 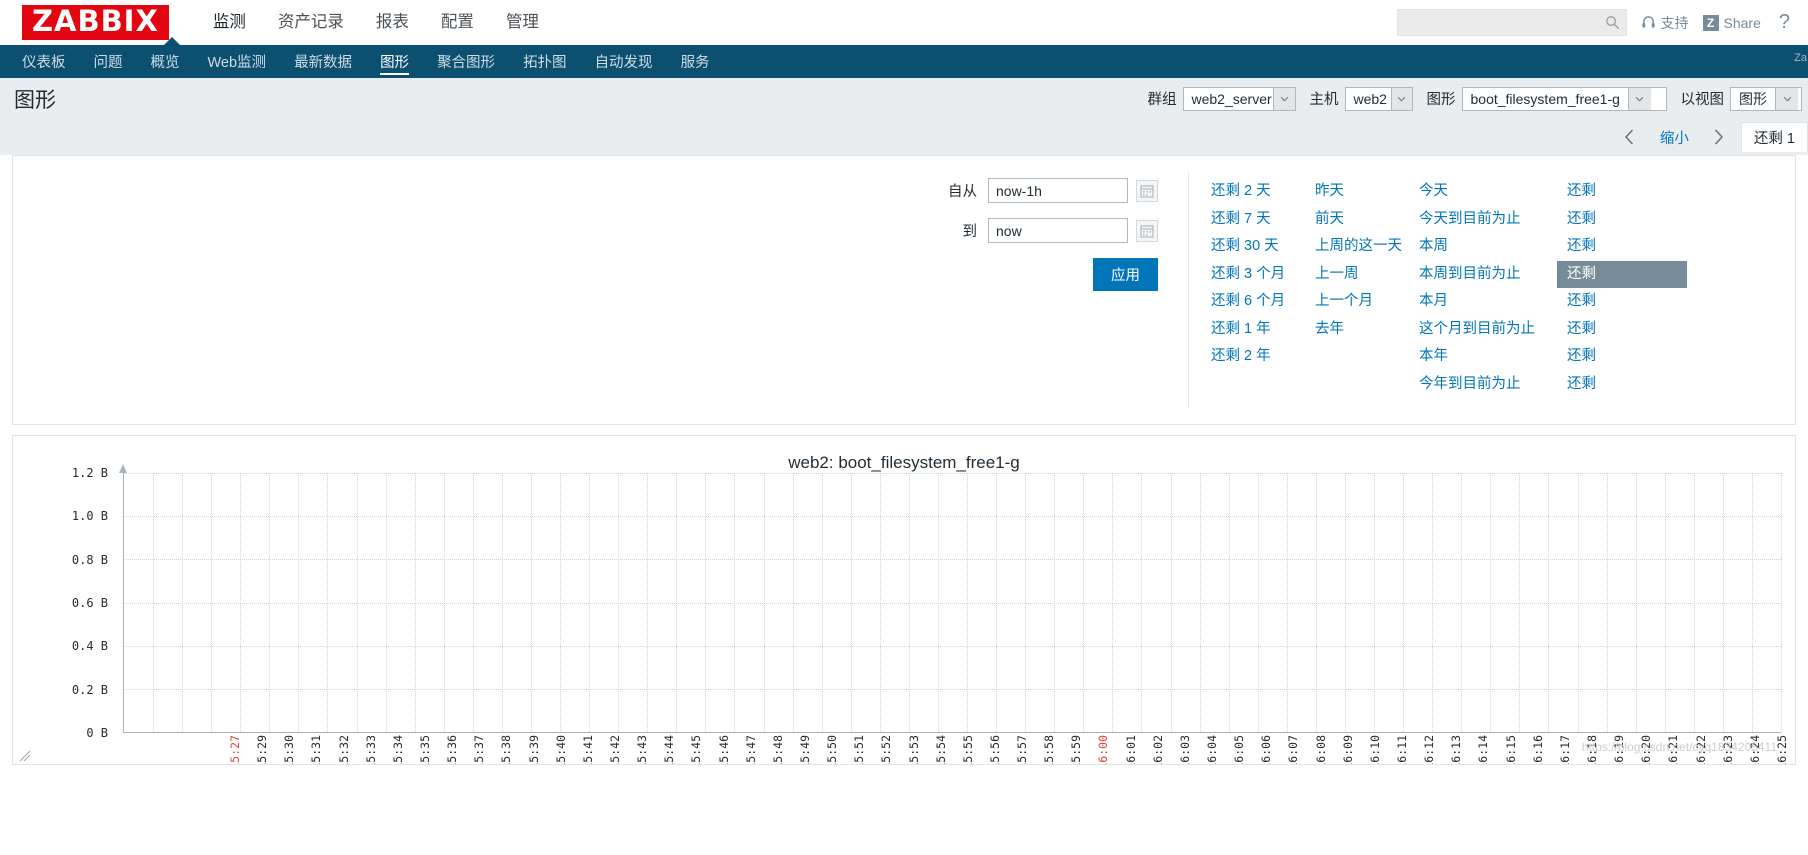 What do you see at coordinates (545, 61) in the screenshot?
I see `subnav-item-maps: 拓扑图` at bounding box center [545, 61].